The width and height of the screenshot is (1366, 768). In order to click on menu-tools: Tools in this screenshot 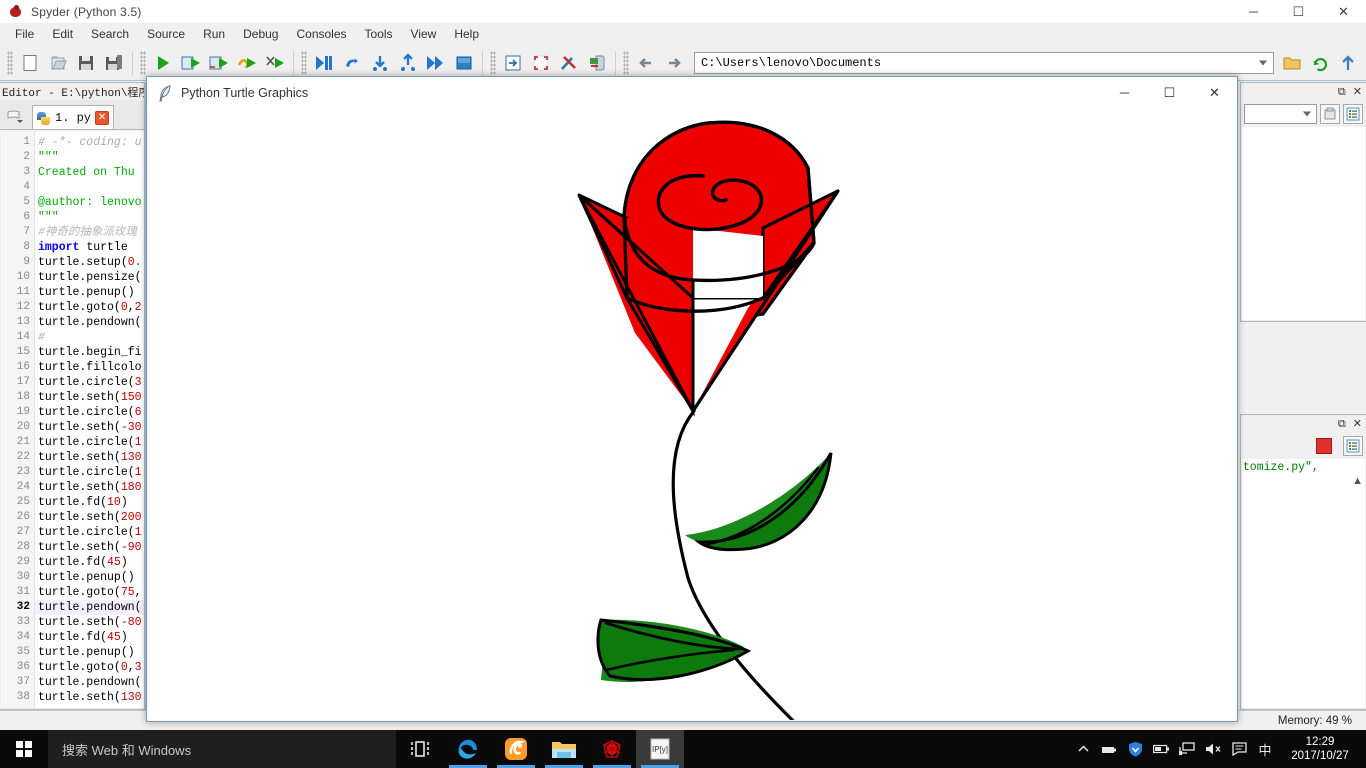, I will do `click(379, 34)`.